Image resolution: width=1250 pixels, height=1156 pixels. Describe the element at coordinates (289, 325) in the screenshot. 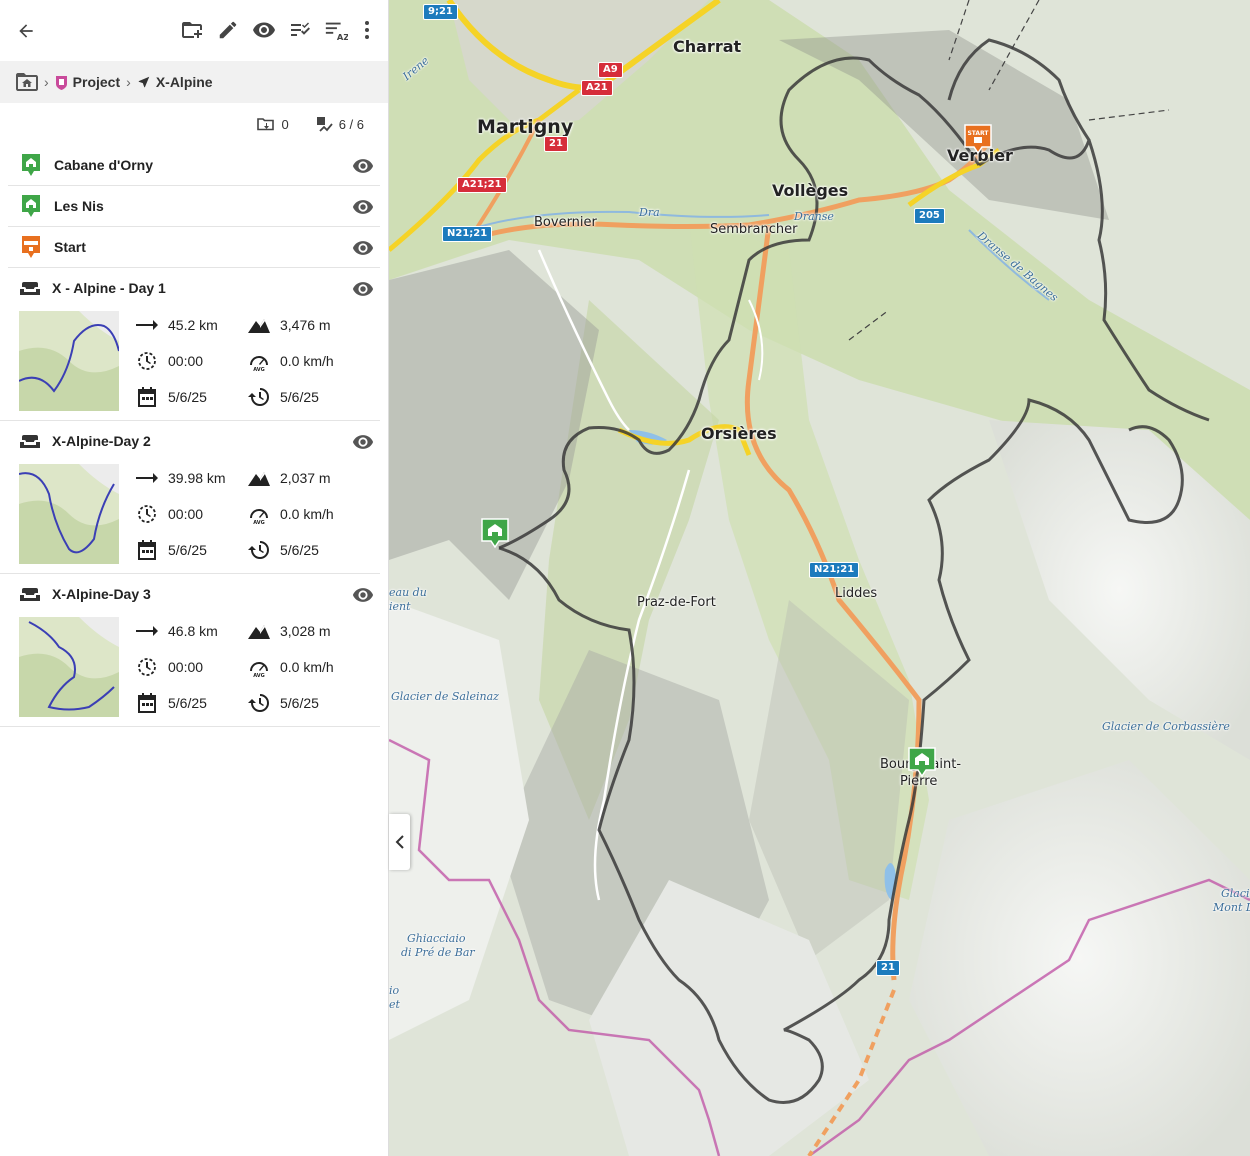

I see `track-stat-elevation: 3,476 m` at that location.